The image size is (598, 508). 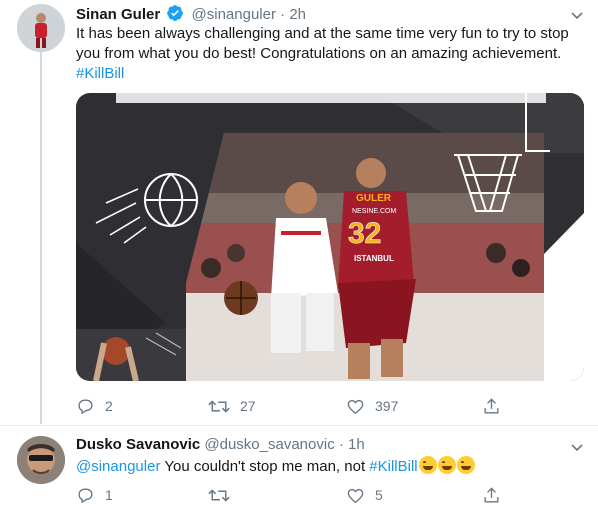 I want to click on timestamp: 1h, so click(x=356, y=444).